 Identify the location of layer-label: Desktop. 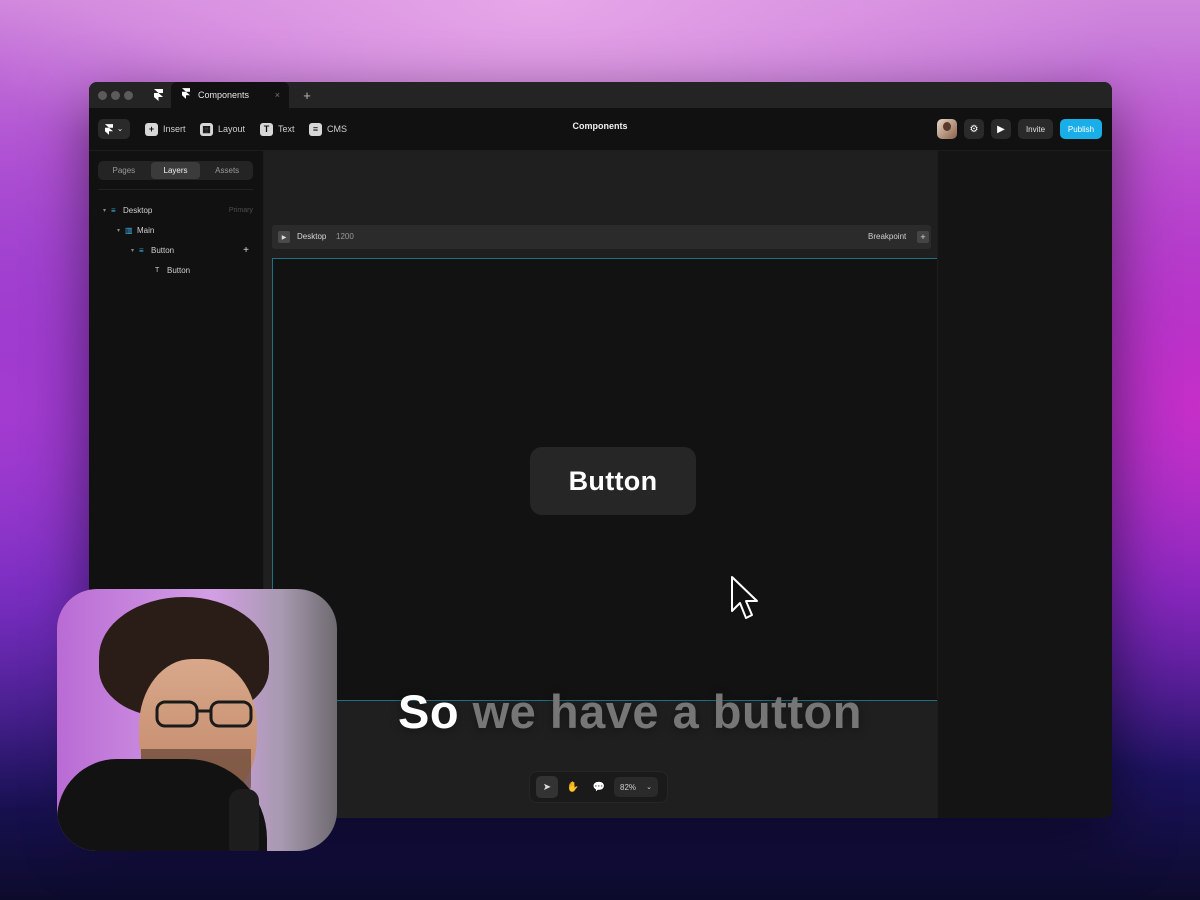
(138, 210).